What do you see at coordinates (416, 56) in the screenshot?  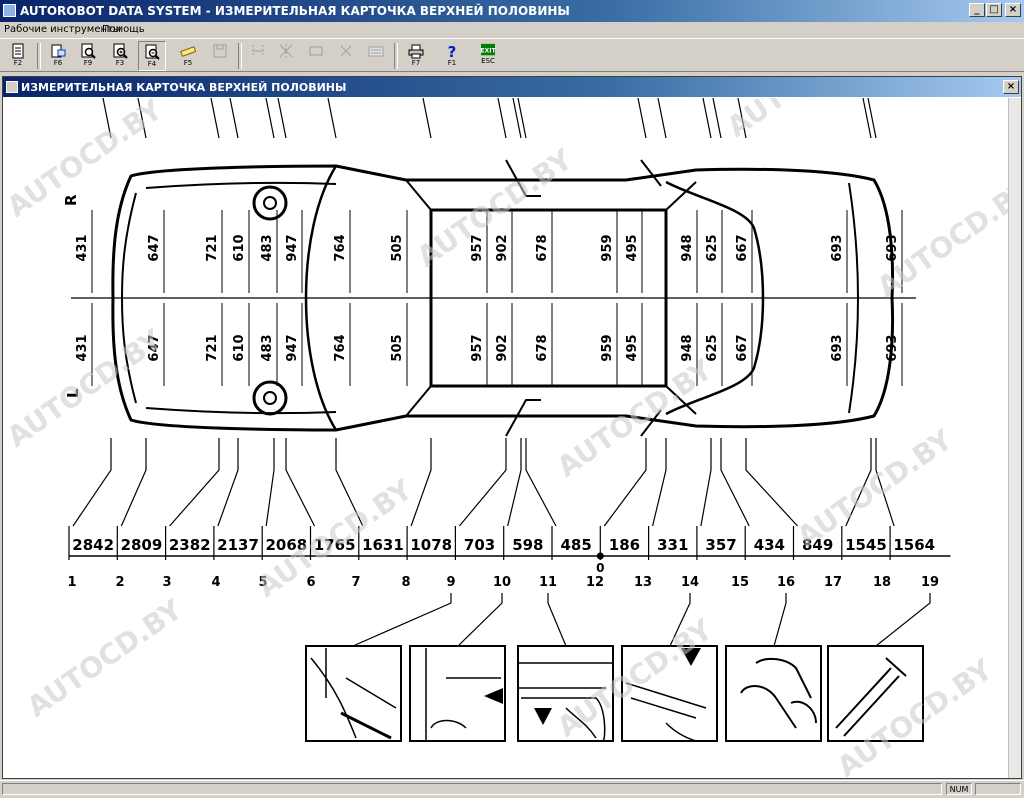 I see `printer-button: F7` at bounding box center [416, 56].